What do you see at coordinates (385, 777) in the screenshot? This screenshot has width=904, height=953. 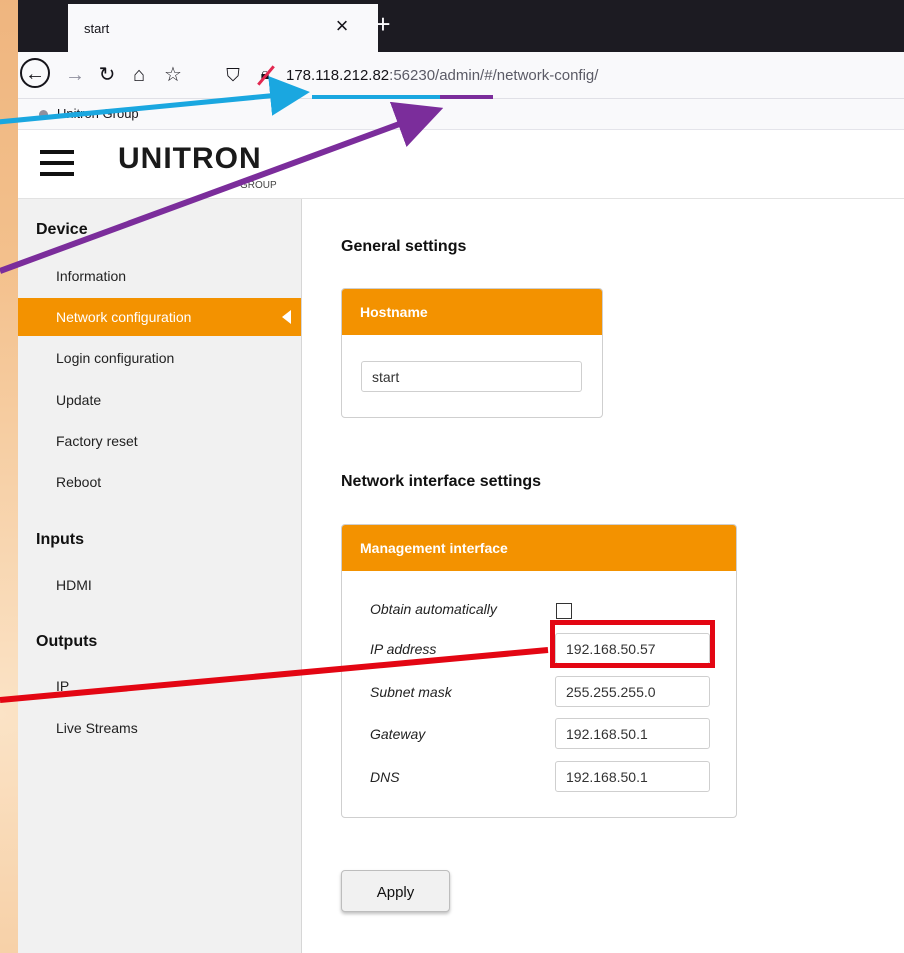 I see `dns-label: DNS` at bounding box center [385, 777].